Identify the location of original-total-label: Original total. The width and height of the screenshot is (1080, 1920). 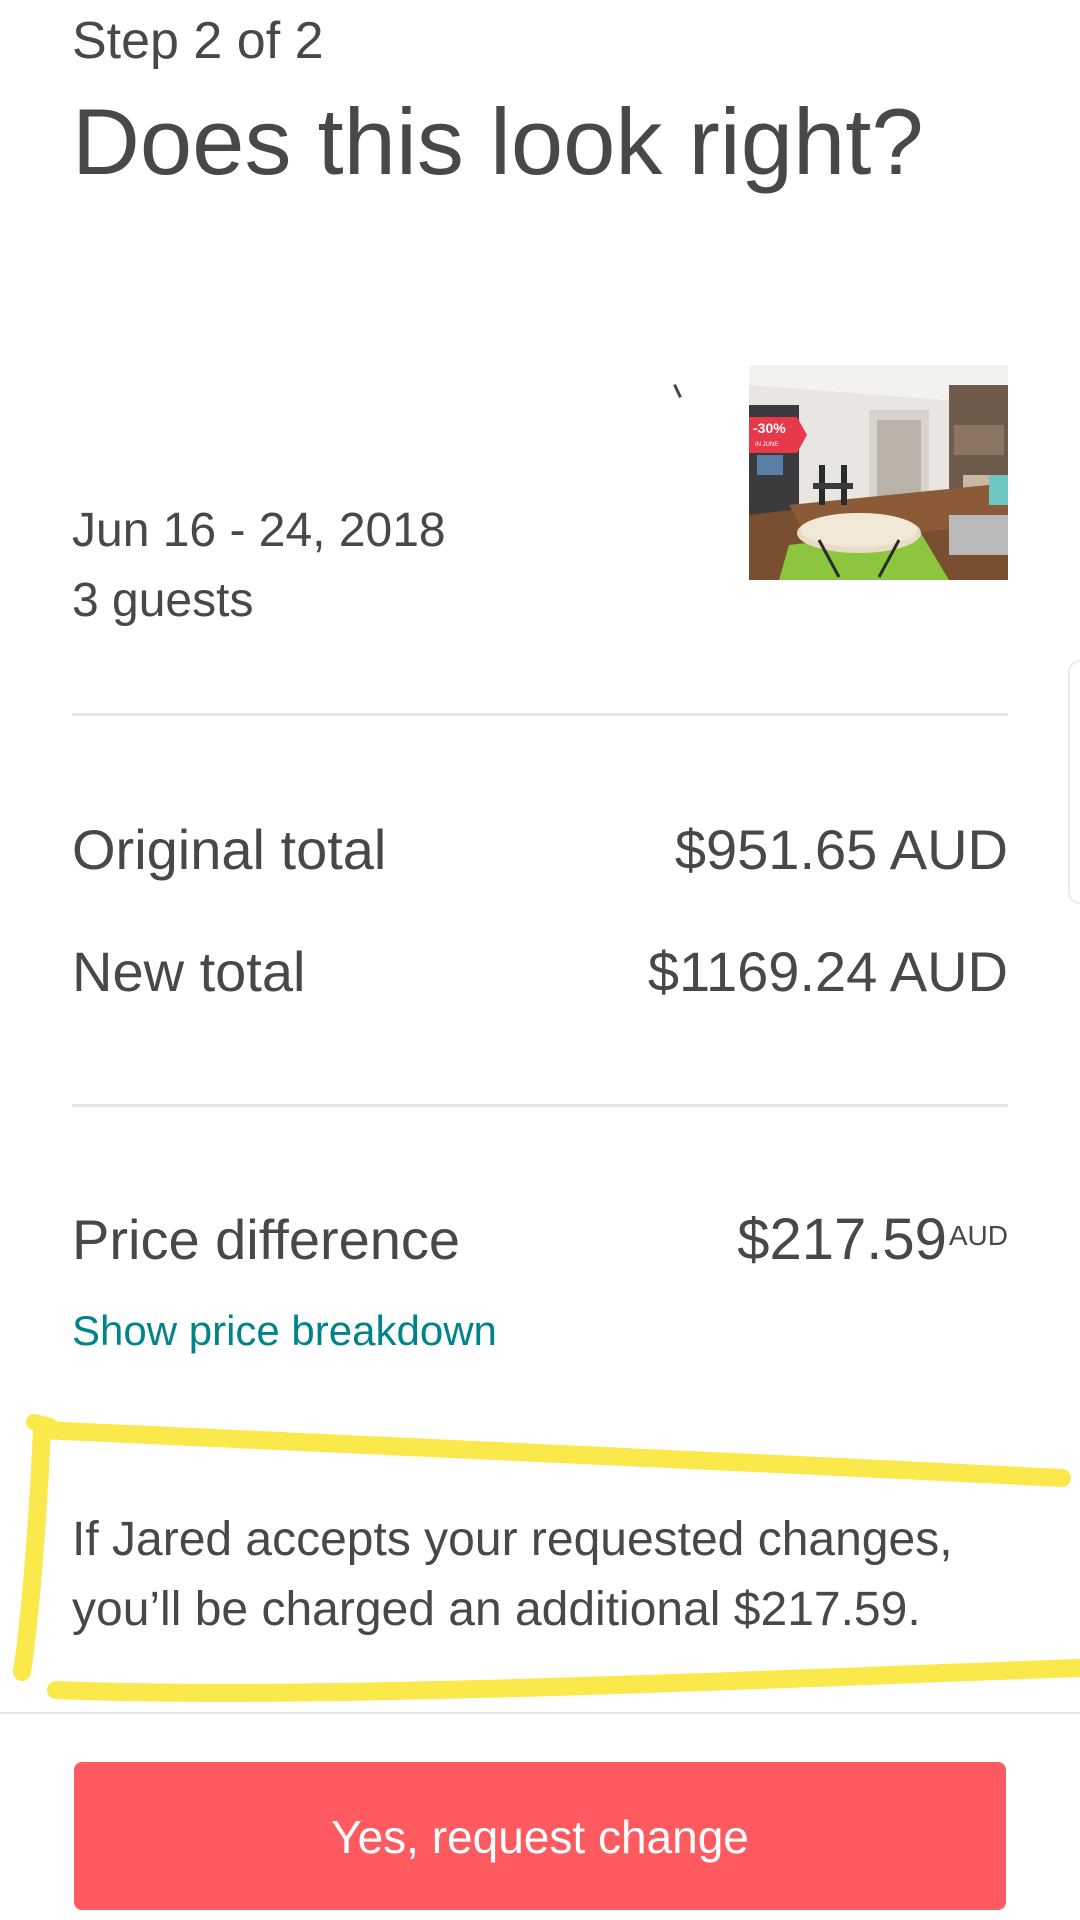
(229, 849).